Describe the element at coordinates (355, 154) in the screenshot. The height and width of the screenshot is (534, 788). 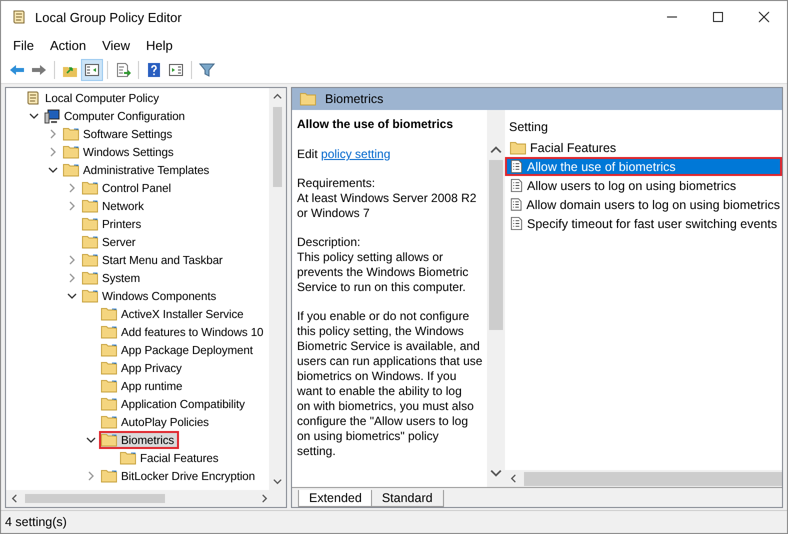
I see `policy-setting-link: policy setting` at that location.